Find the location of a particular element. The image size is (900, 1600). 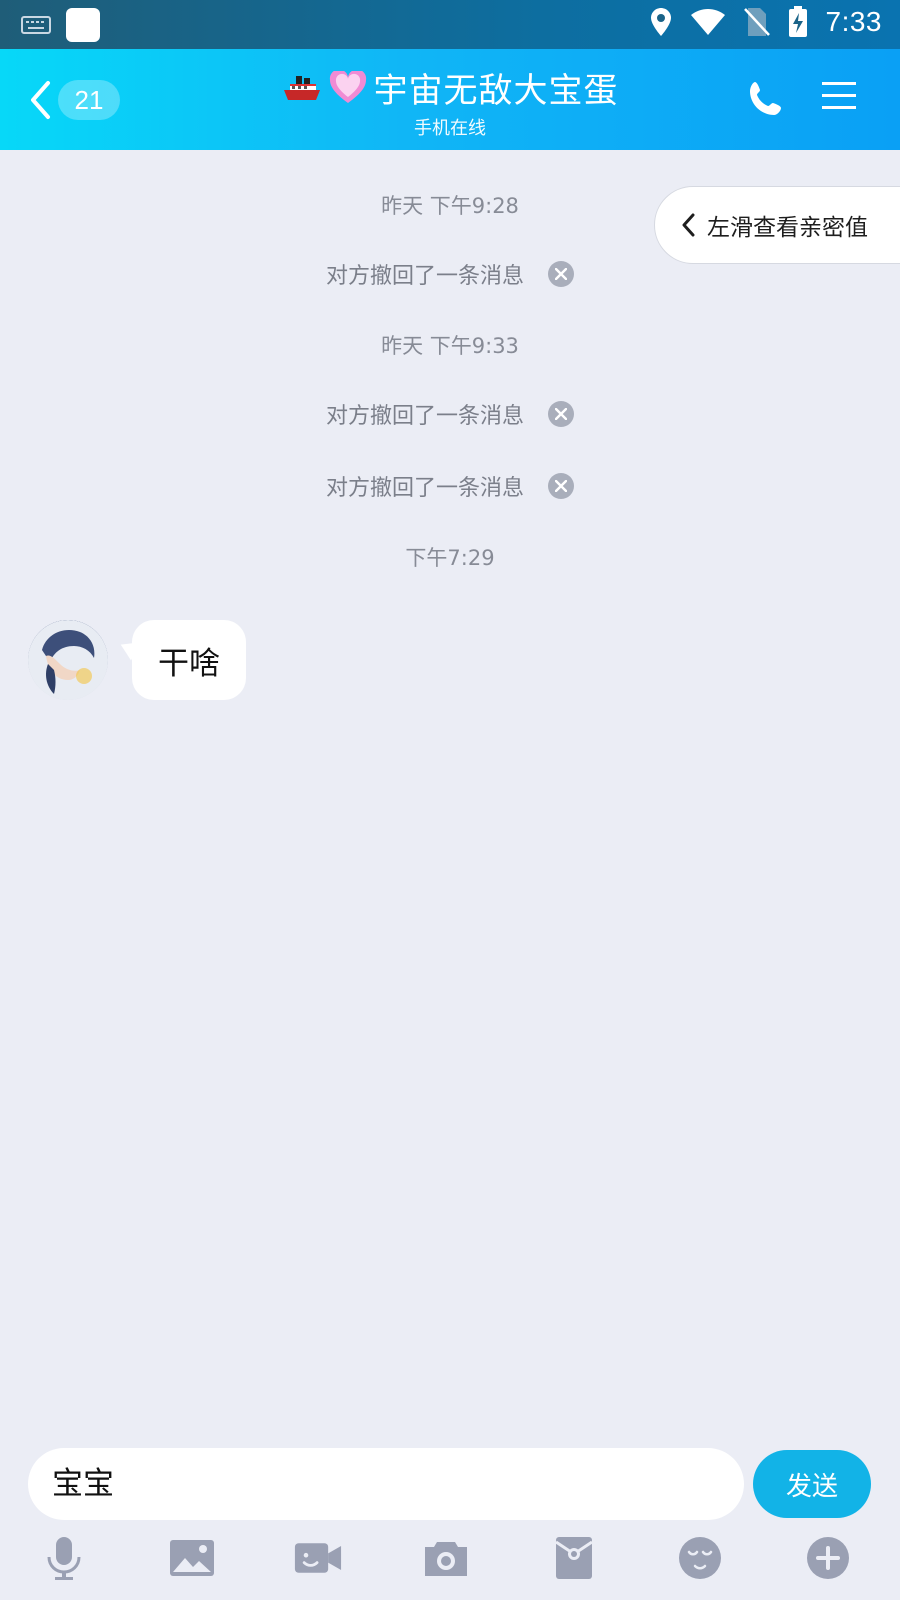

battery-charging-icon is located at coordinates (797, 21).